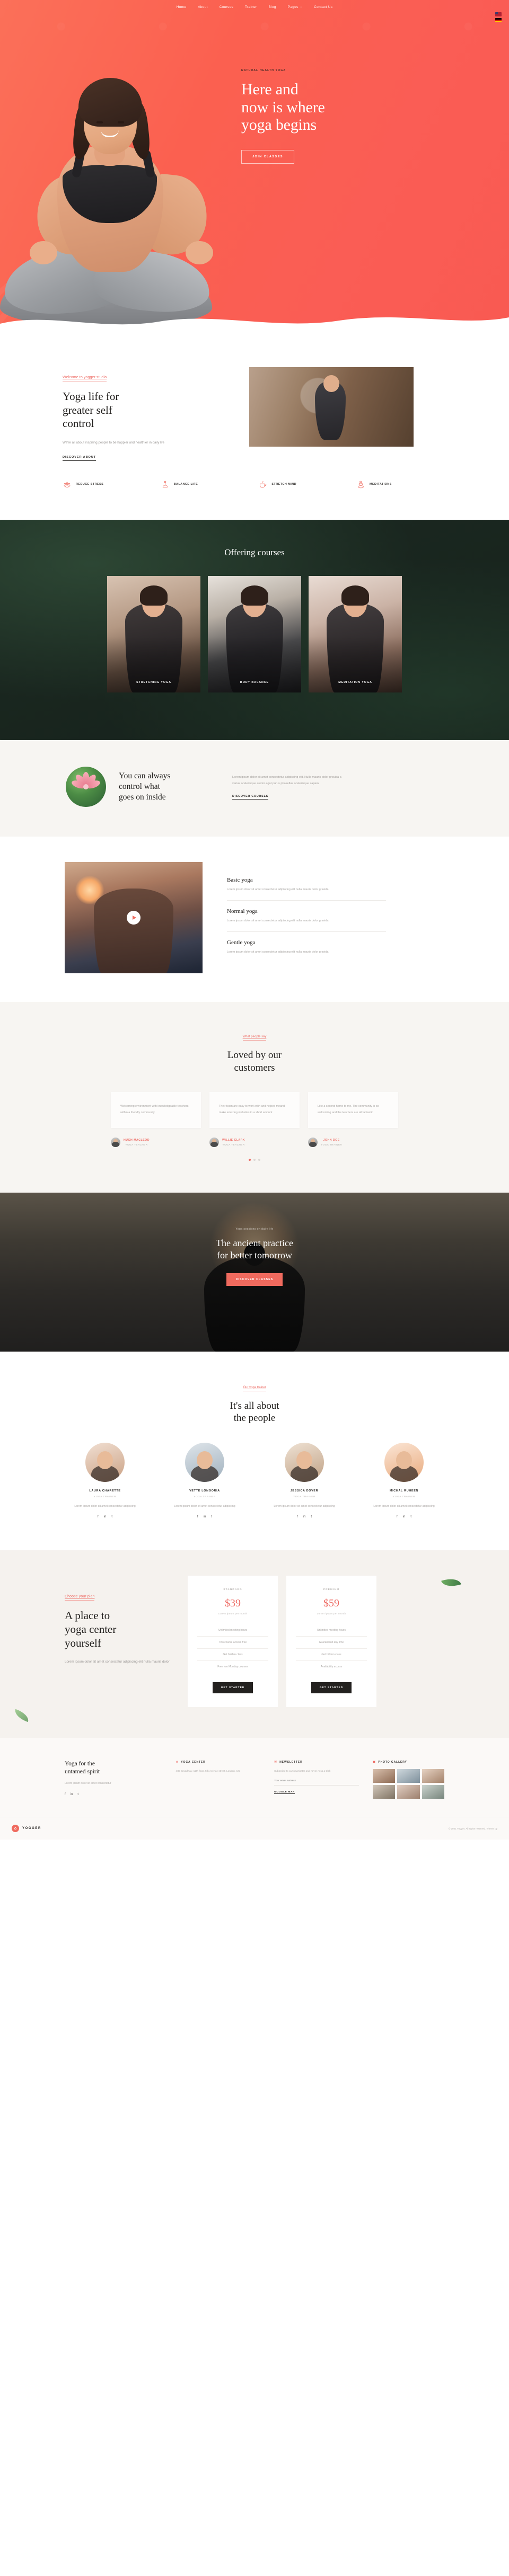 The width and height of the screenshot is (509, 2576). Describe the element at coordinates (254, 1279) in the screenshot. I see `discover-classes-button: DISCOVER CLASSES` at that location.